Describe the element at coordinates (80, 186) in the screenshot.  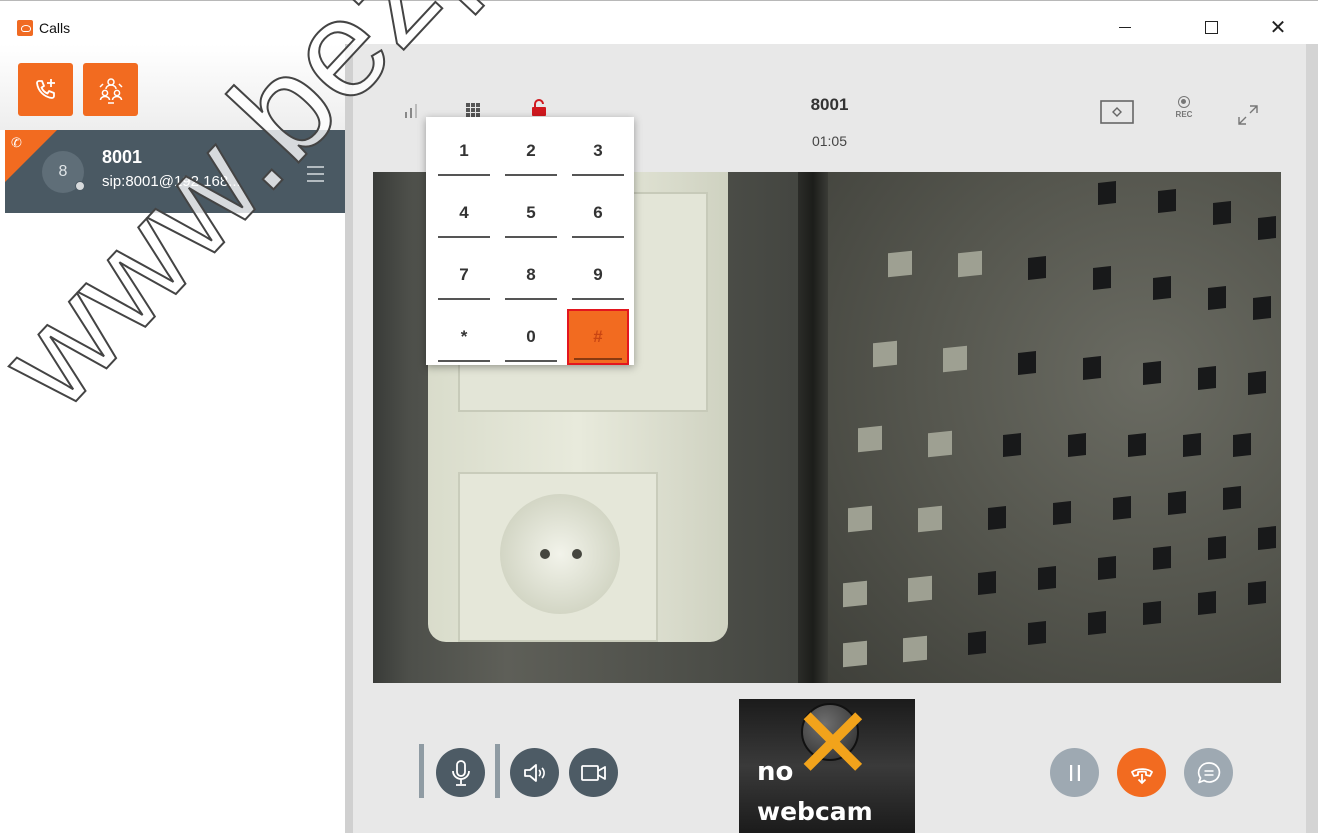
I see `presence-status-dot` at that location.